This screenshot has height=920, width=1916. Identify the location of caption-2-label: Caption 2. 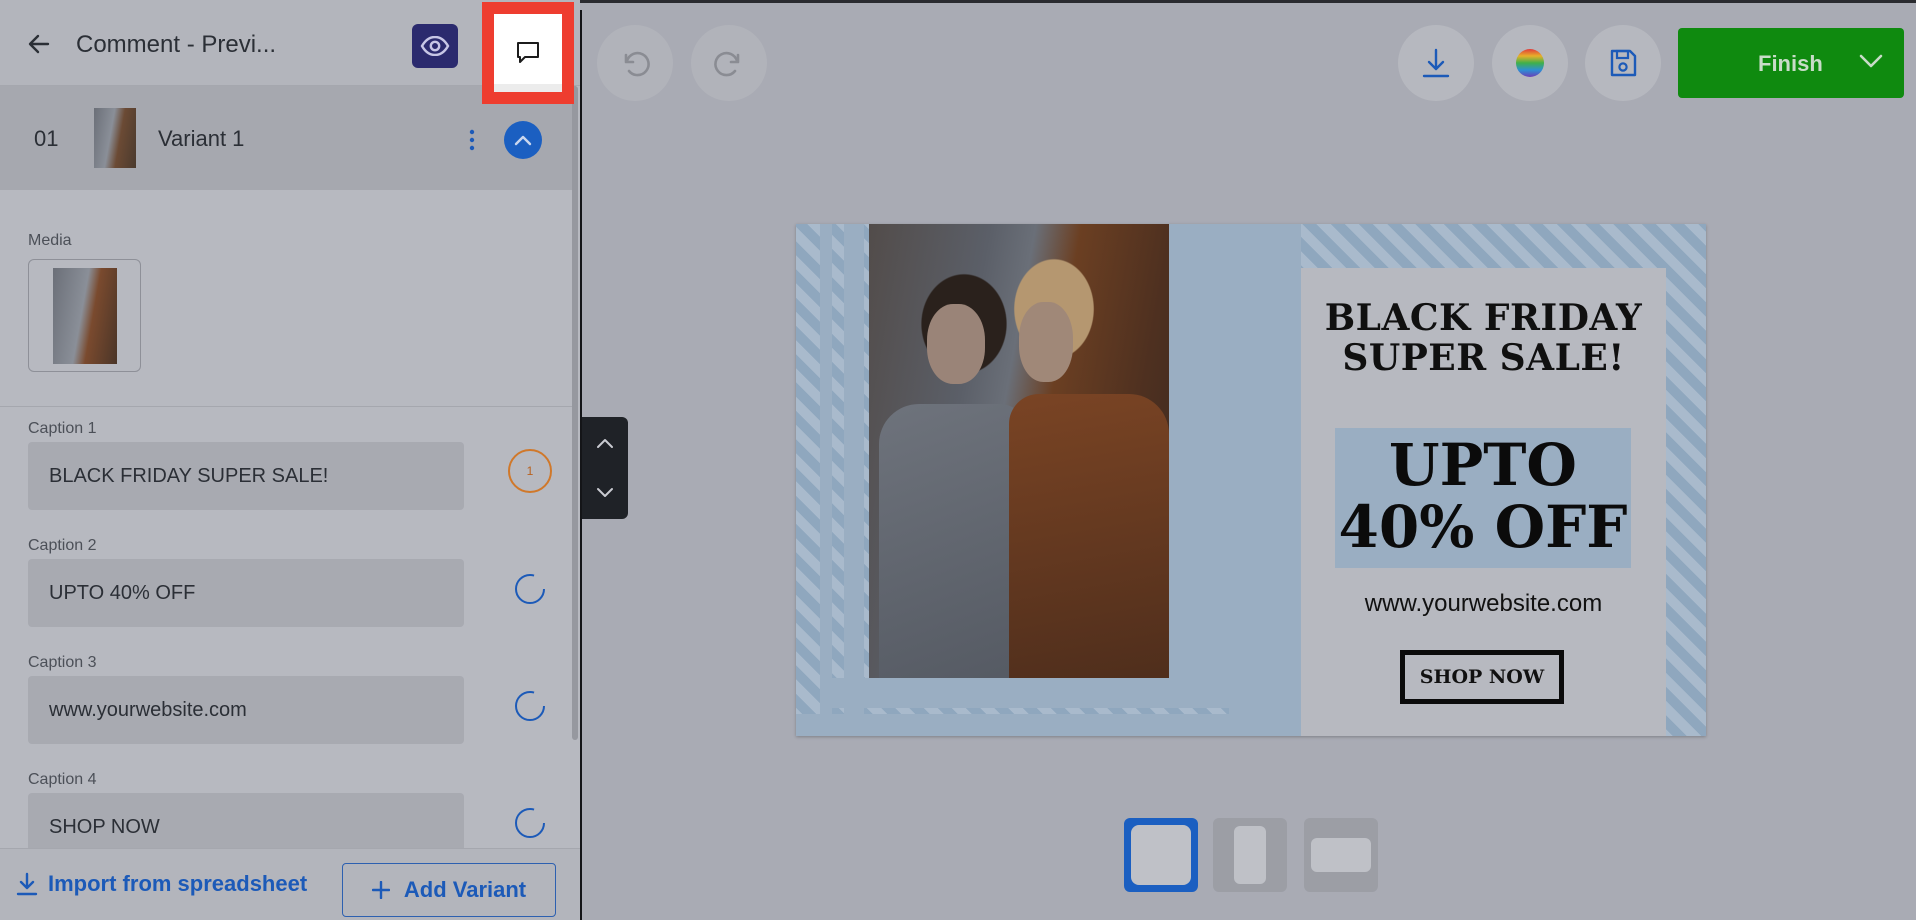
(62, 545).